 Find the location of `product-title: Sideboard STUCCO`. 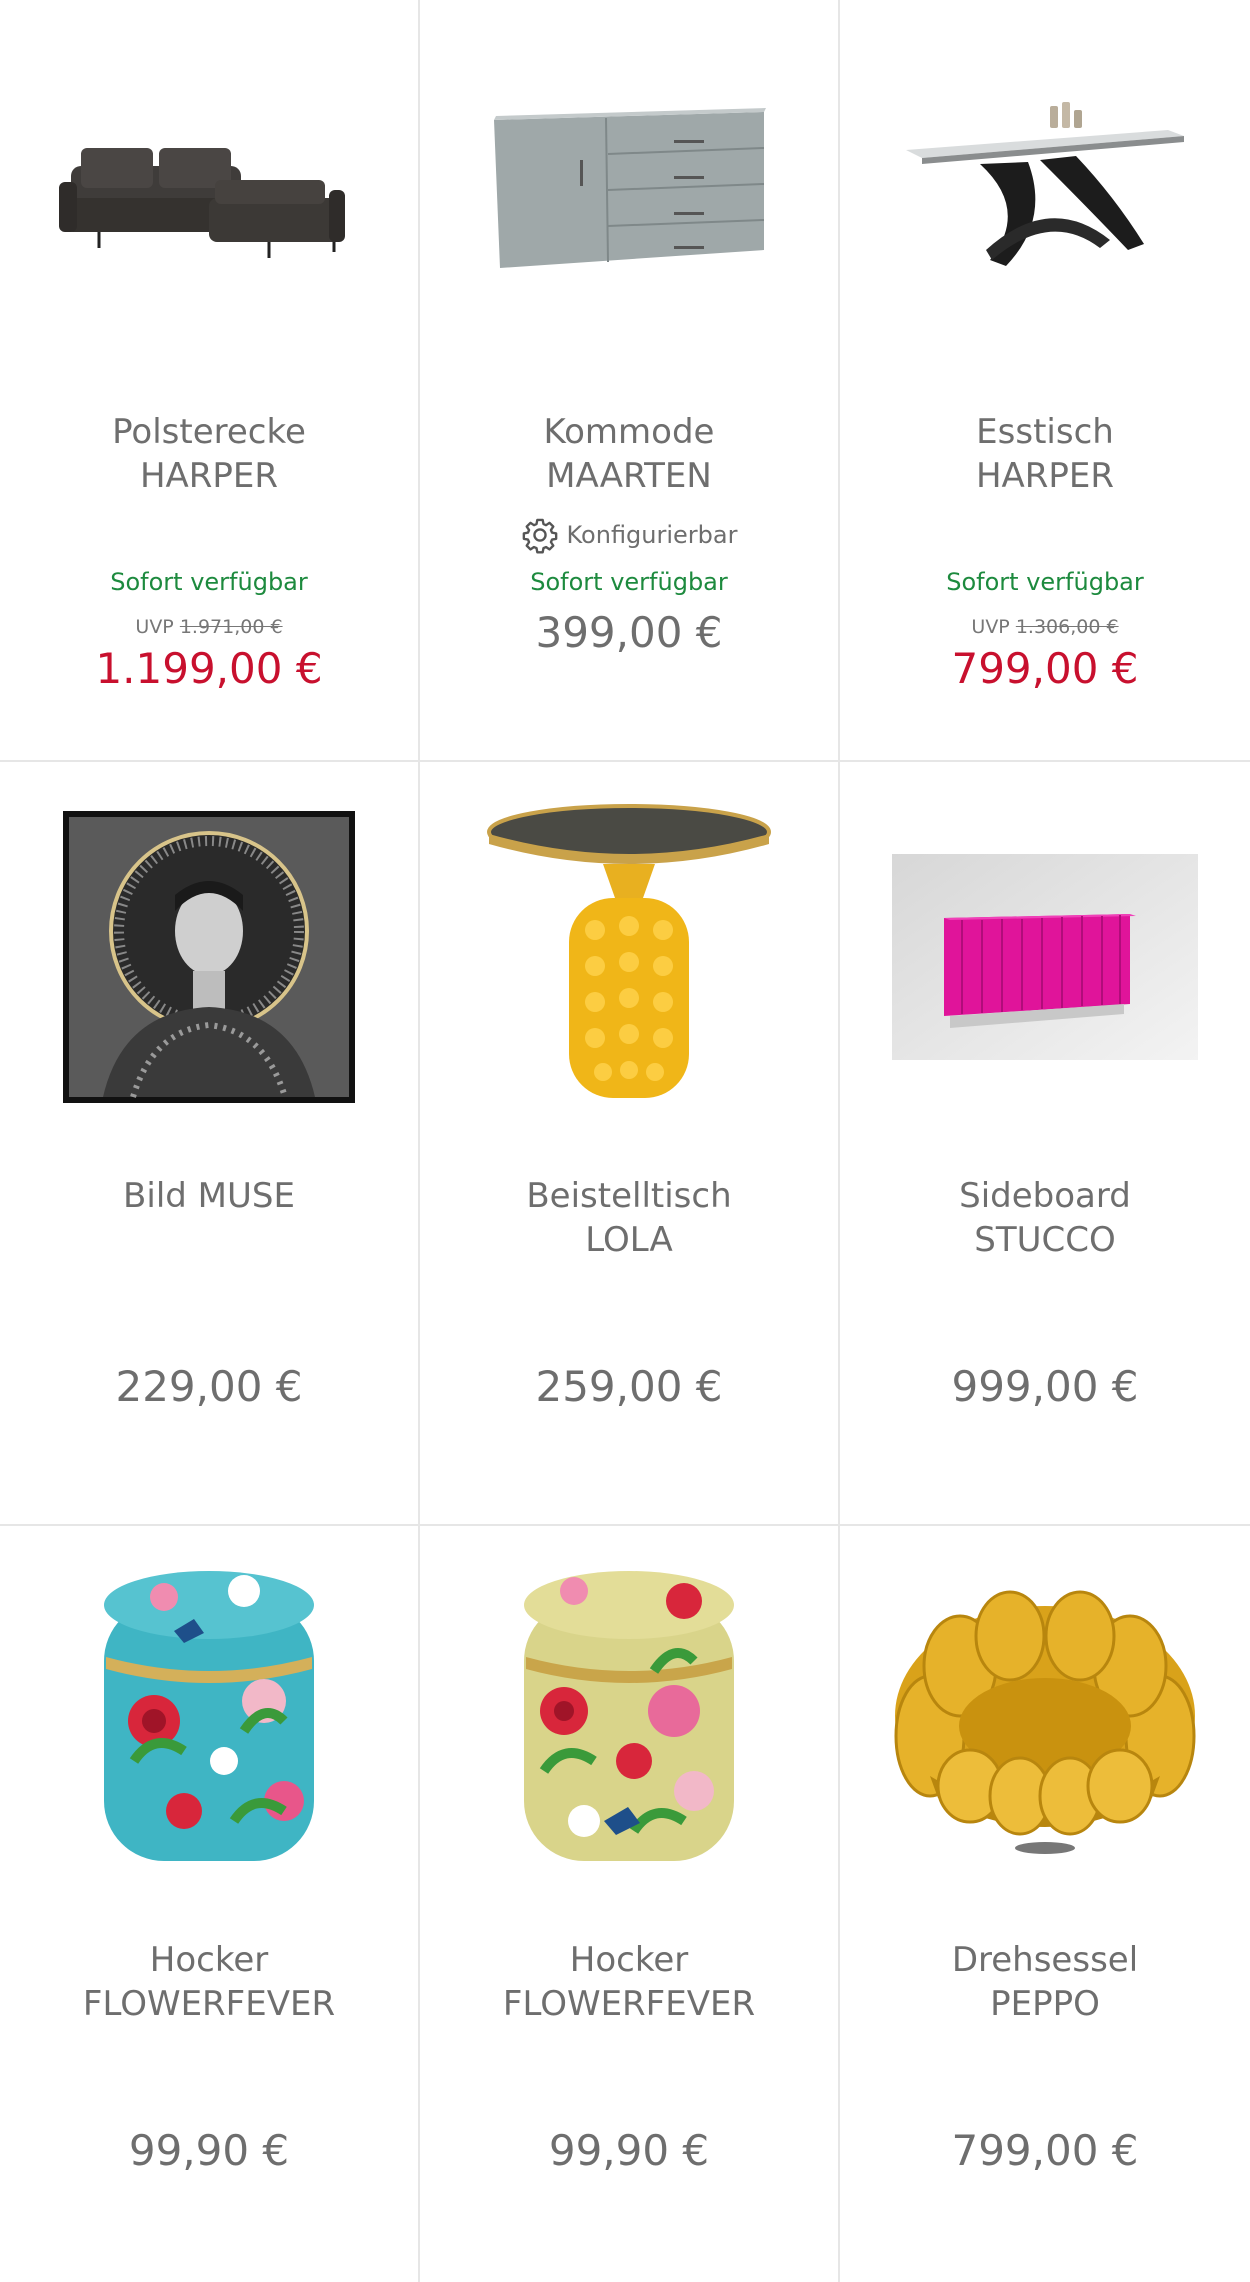

product-title: Sideboard STUCCO is located at coordinates (1045, 1218).